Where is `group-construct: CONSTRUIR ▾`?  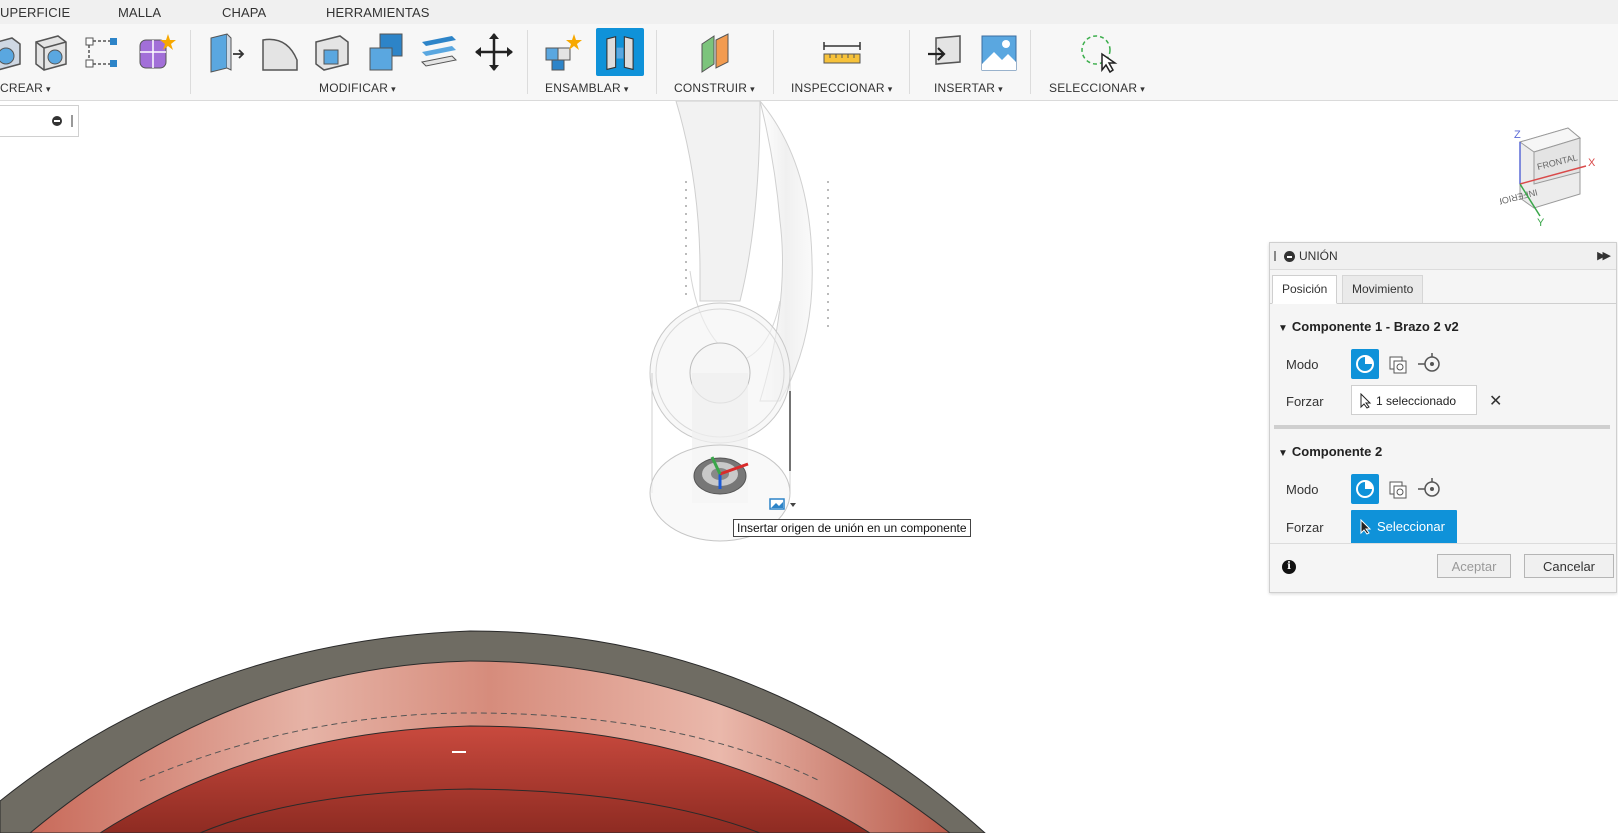 group-construct: CONSTRUIR ▾ is located at coordinates (714, 88).